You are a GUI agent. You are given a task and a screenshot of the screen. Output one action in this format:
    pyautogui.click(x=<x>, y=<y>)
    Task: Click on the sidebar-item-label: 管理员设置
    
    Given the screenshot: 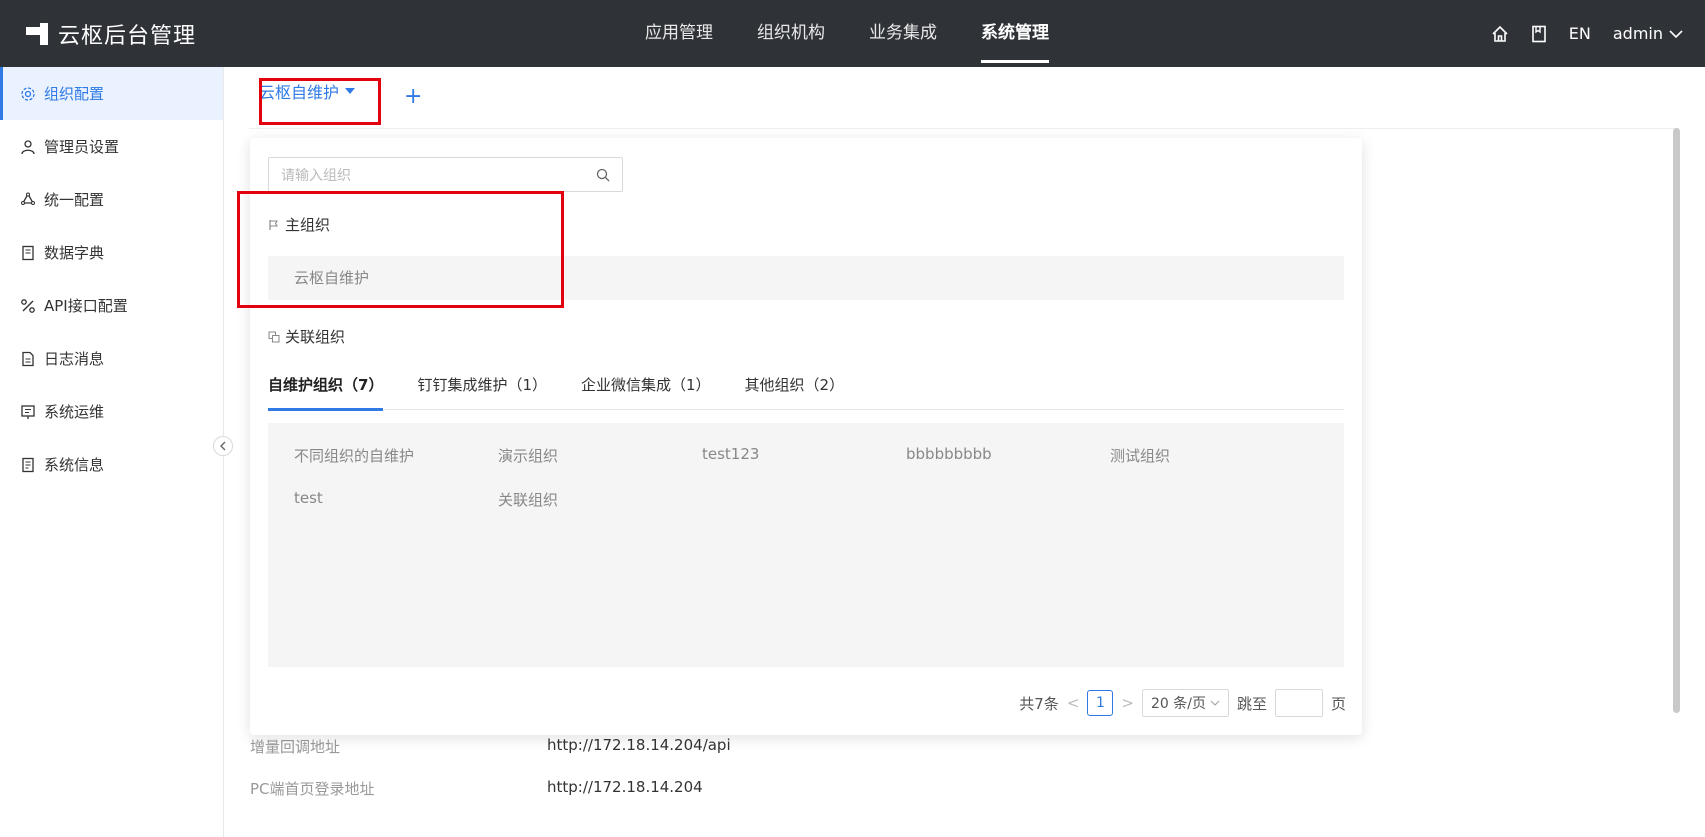 What is the action you would take?
    pyautogui.click(x=82, y=147)
    